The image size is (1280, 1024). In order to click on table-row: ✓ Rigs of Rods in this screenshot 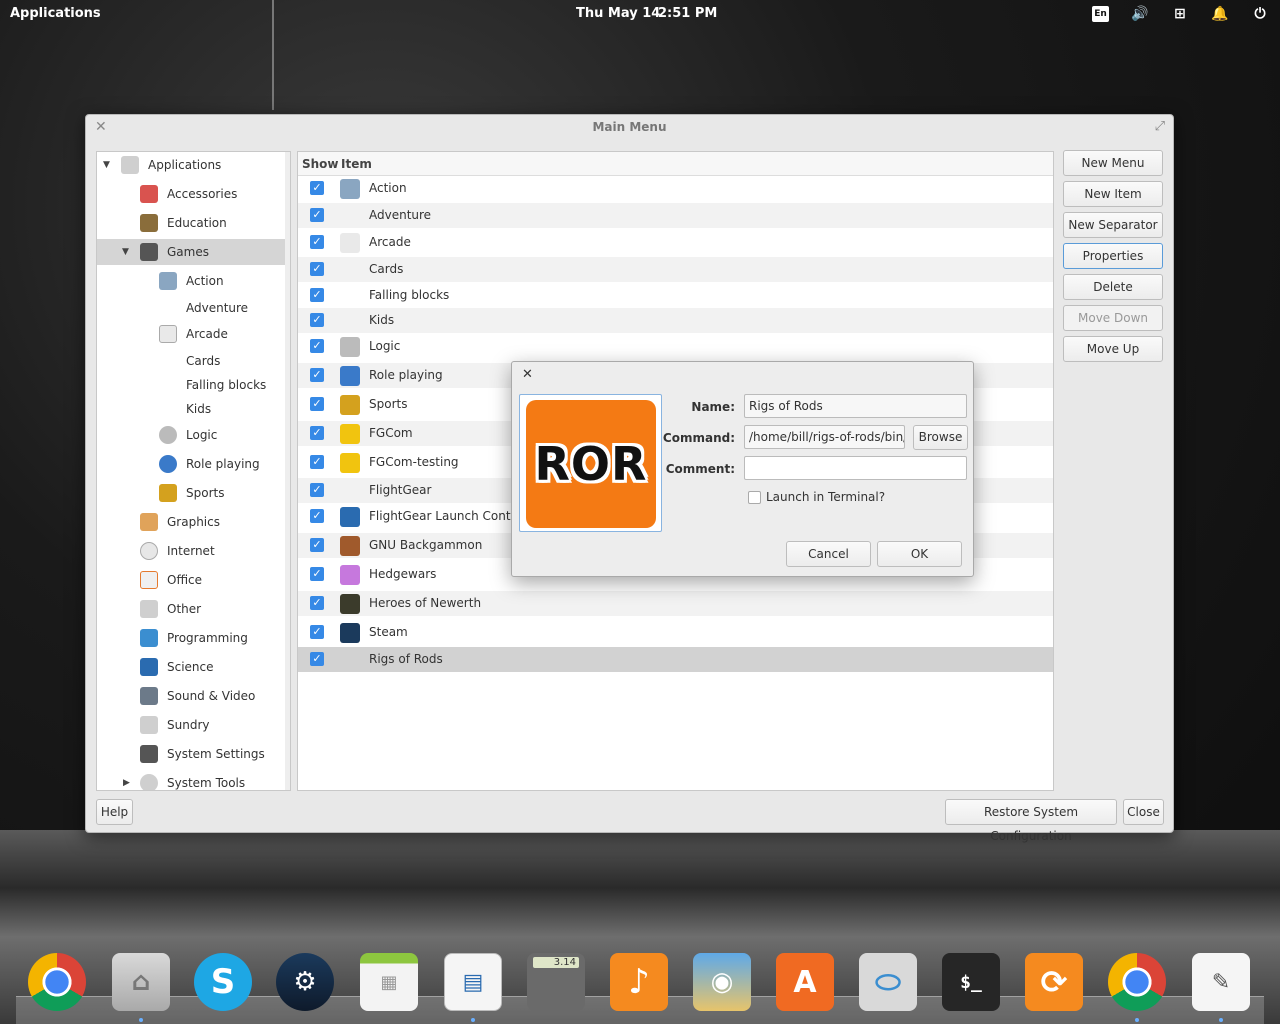, I will do `click(675, 659)`.